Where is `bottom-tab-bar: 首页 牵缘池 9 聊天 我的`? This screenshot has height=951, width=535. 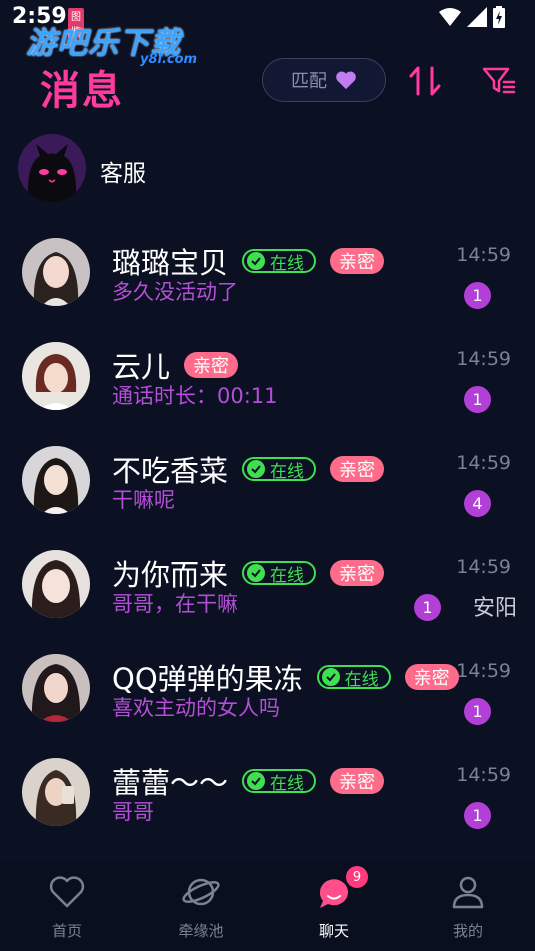 bottom-tab-bar: 首页 牵缘池 9 聊天 我的 is located at coordinates (267, 906).